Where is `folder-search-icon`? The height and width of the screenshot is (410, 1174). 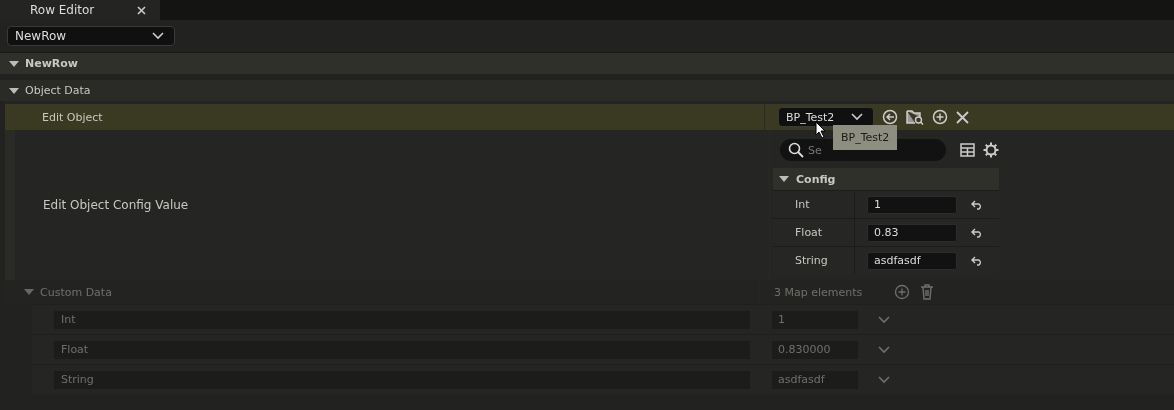
folder-search-icon is located at coordinates (915, 117).